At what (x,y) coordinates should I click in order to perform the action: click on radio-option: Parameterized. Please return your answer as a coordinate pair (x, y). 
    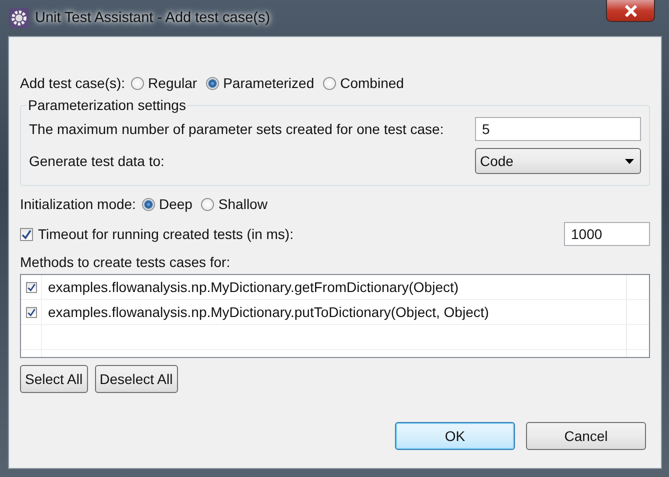
    Looking at the image, I should click on (260, 83).